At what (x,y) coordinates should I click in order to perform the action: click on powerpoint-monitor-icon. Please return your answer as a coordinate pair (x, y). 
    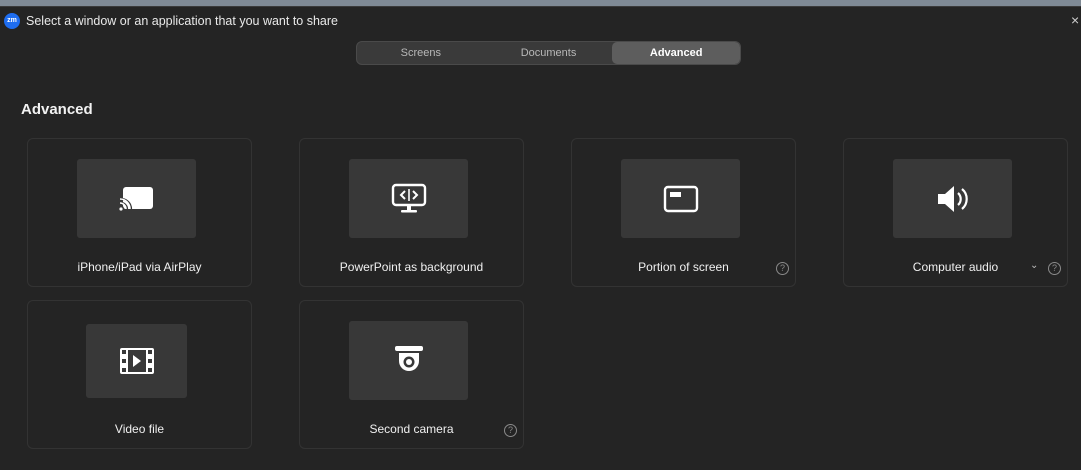
    Looking at the image, I should click on (408, 197).